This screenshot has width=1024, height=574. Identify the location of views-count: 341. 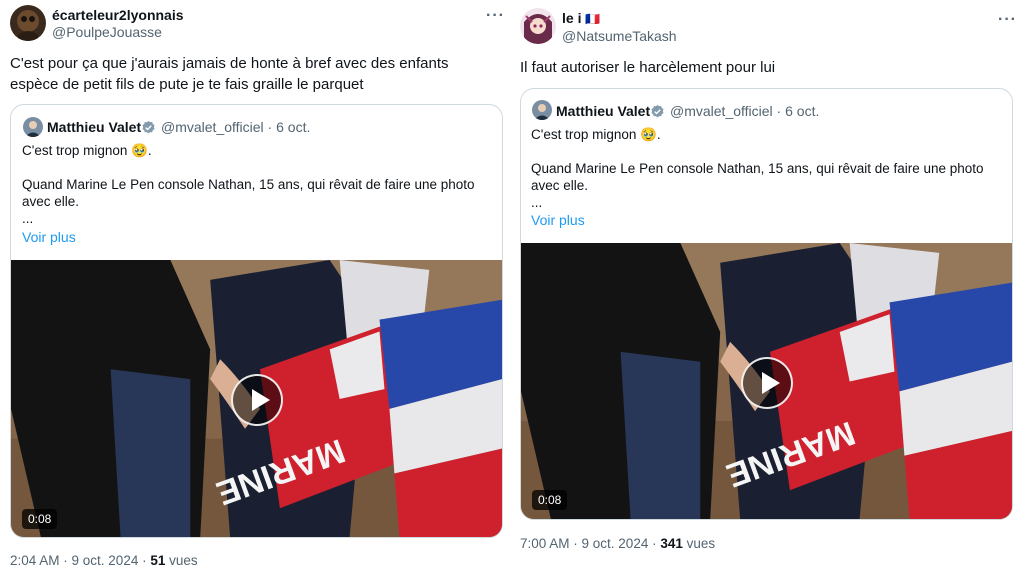
(671, 543).